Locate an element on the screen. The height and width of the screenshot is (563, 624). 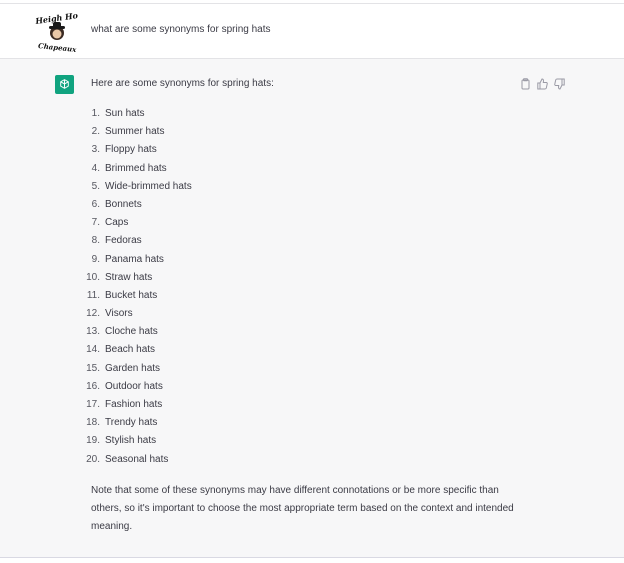
list-item: 16. Outdoor hats is located at coordinates (136, 387).